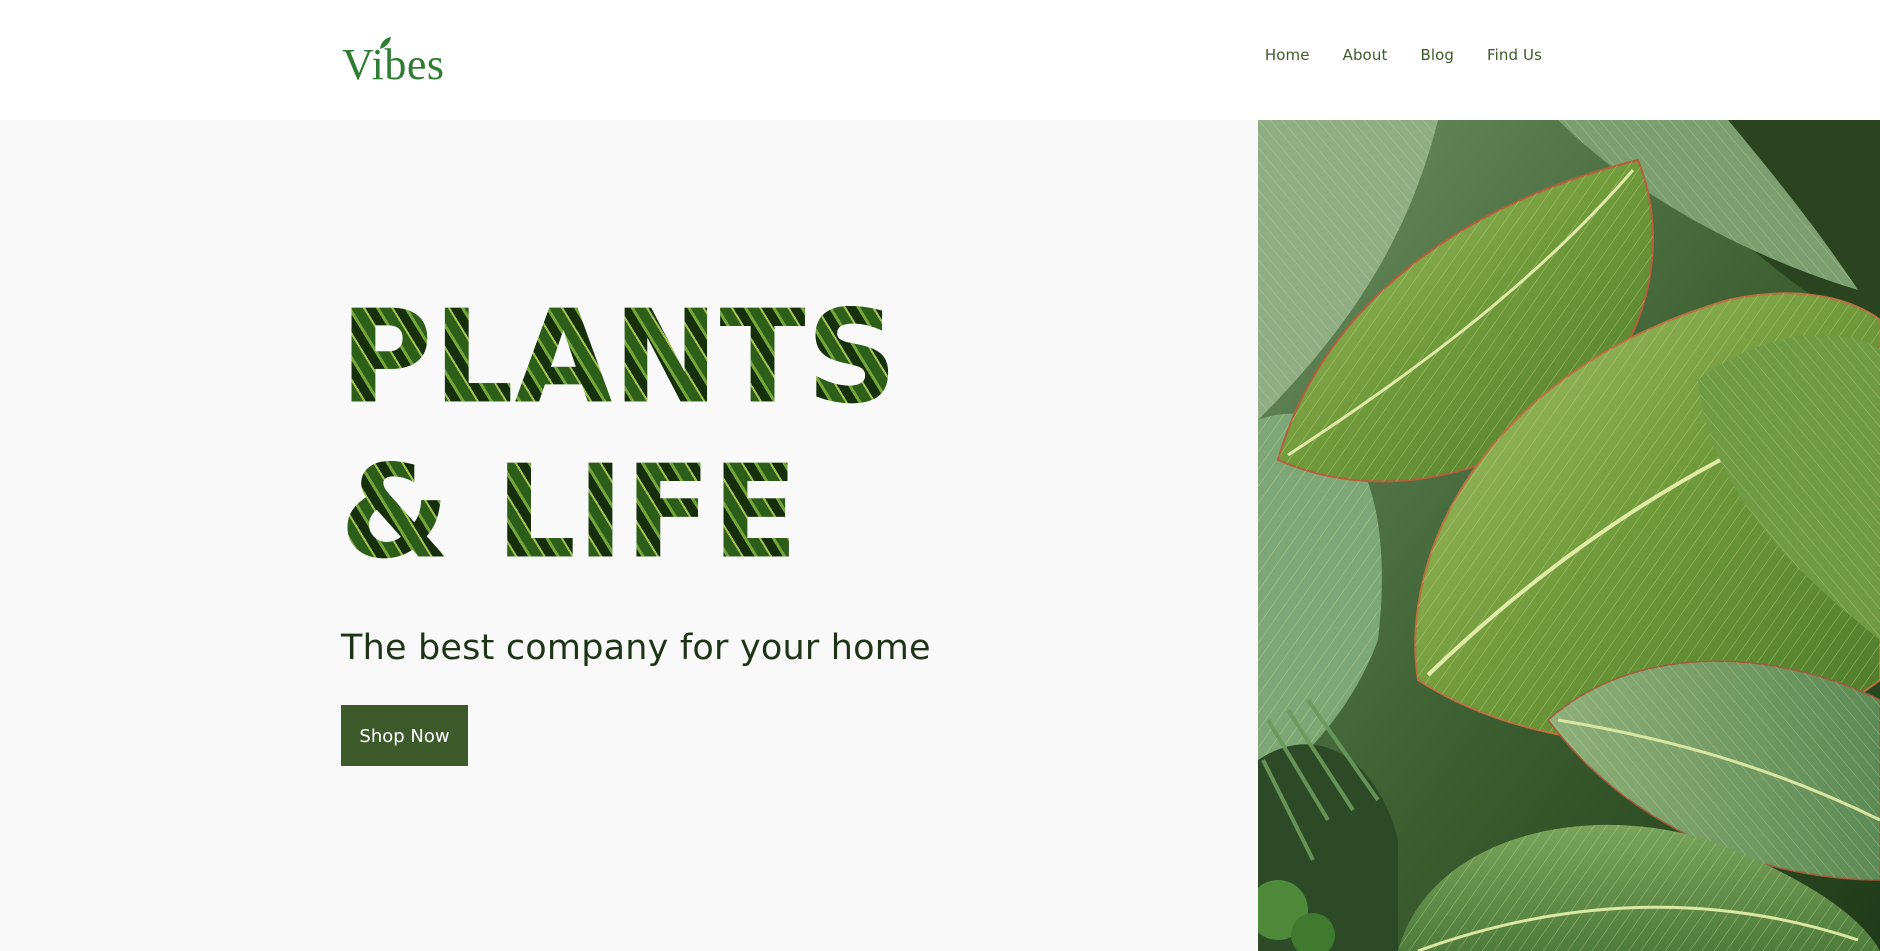 The width and height of the screenshot is (1880, 951). What do you see at coordinates (636, 648) in the screenshot?
I see `hero-subtitle: The best company for your home` at bounding box center [636, 648].